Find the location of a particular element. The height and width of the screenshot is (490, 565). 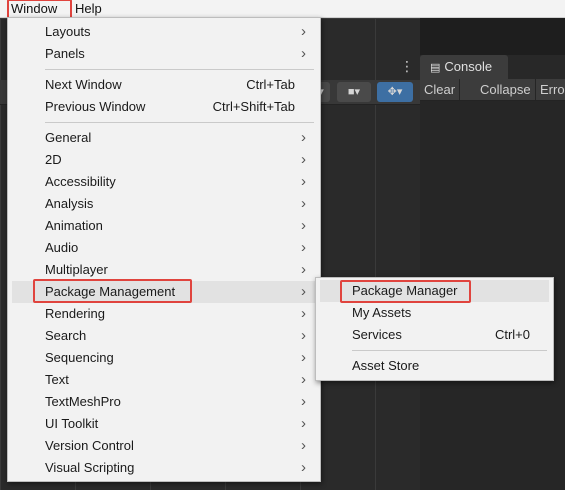

menu-item-rendering: Rendering › is located at coordinates (164, 314).